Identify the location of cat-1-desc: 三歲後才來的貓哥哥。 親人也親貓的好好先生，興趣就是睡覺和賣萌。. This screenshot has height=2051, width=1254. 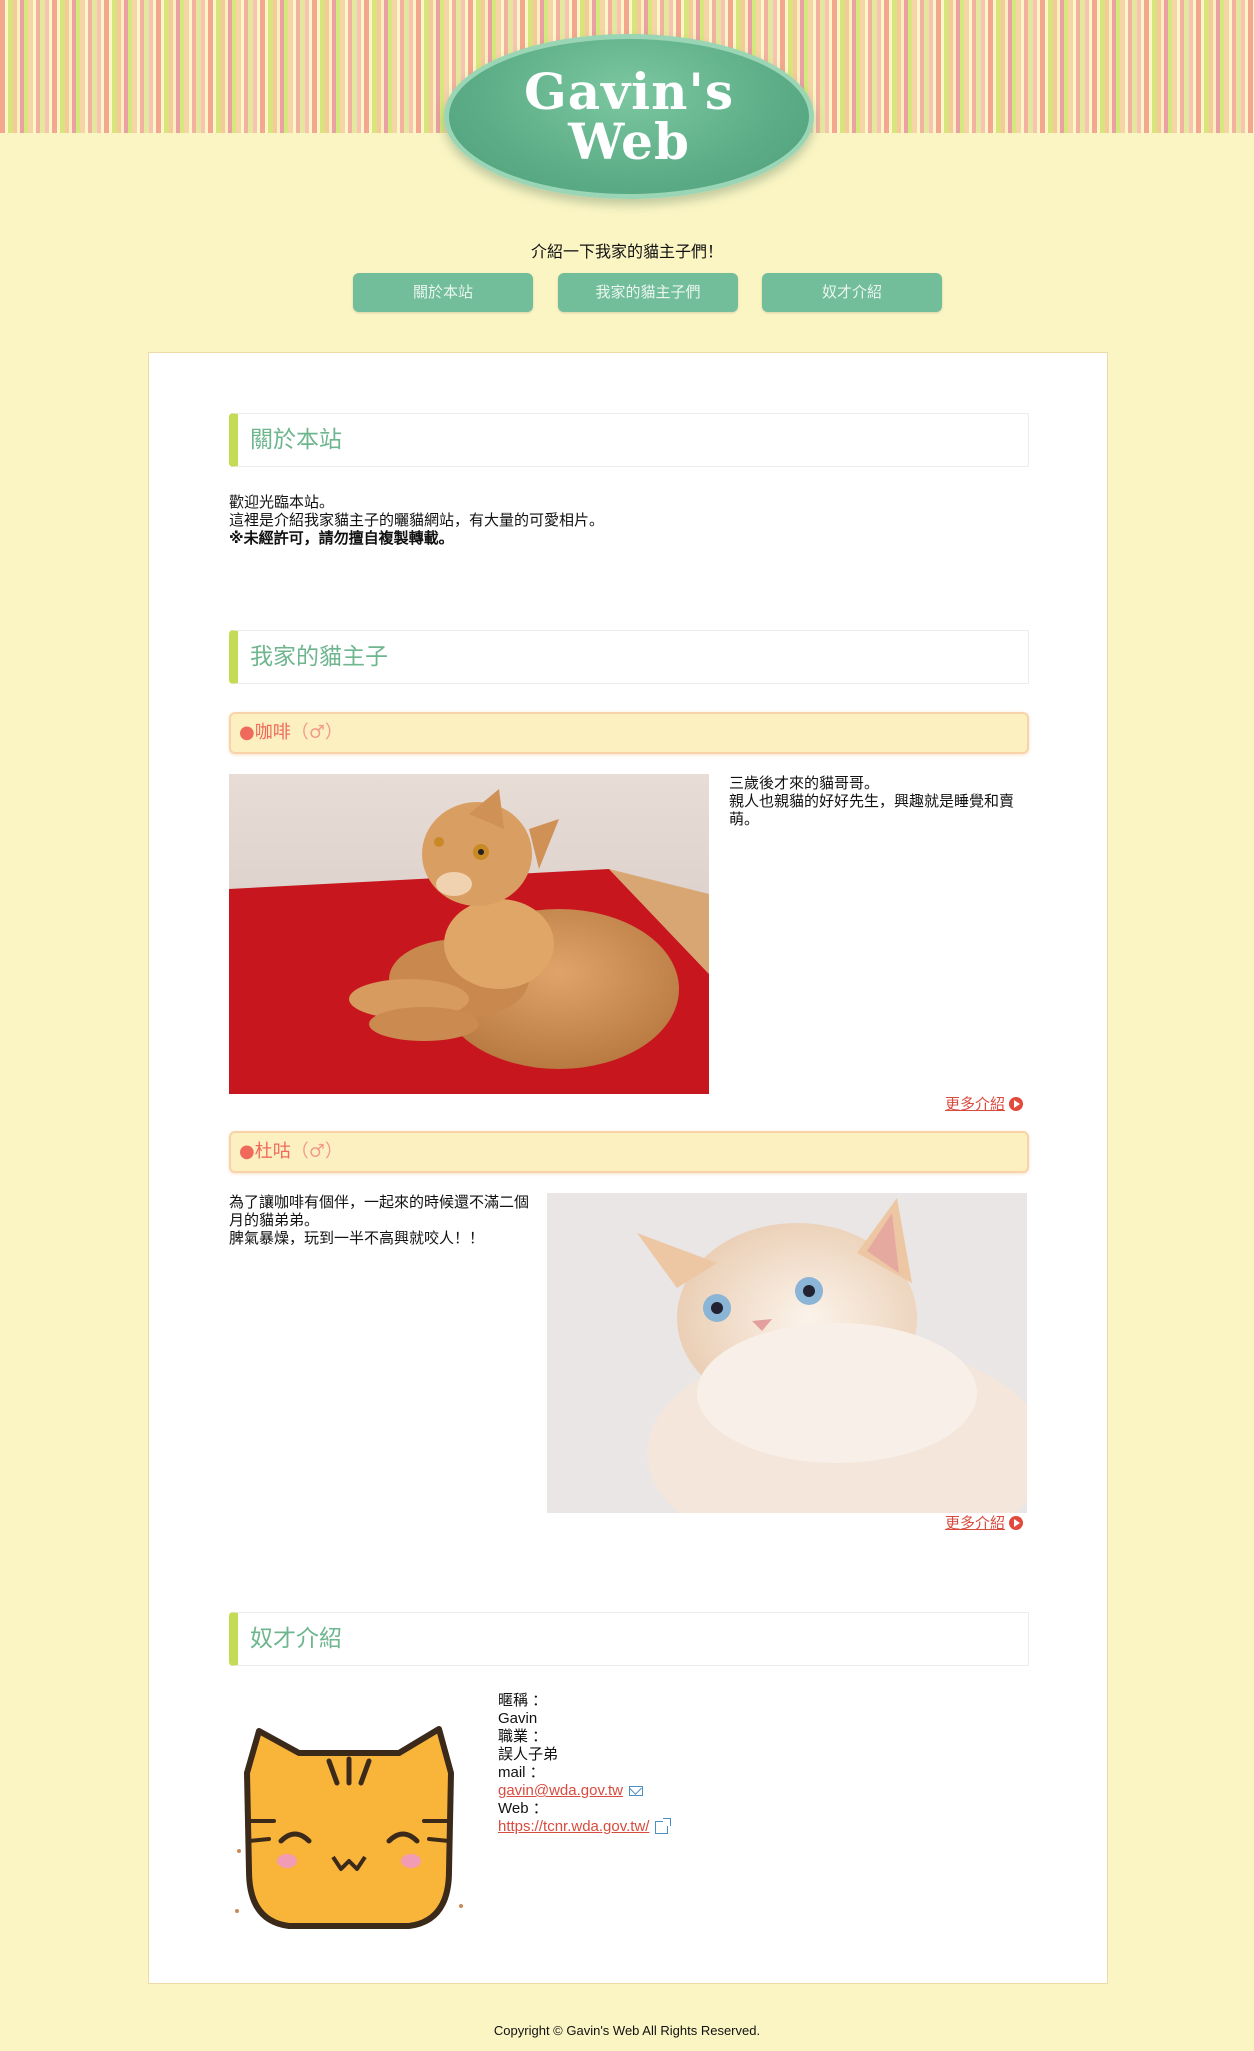
(879, 801).